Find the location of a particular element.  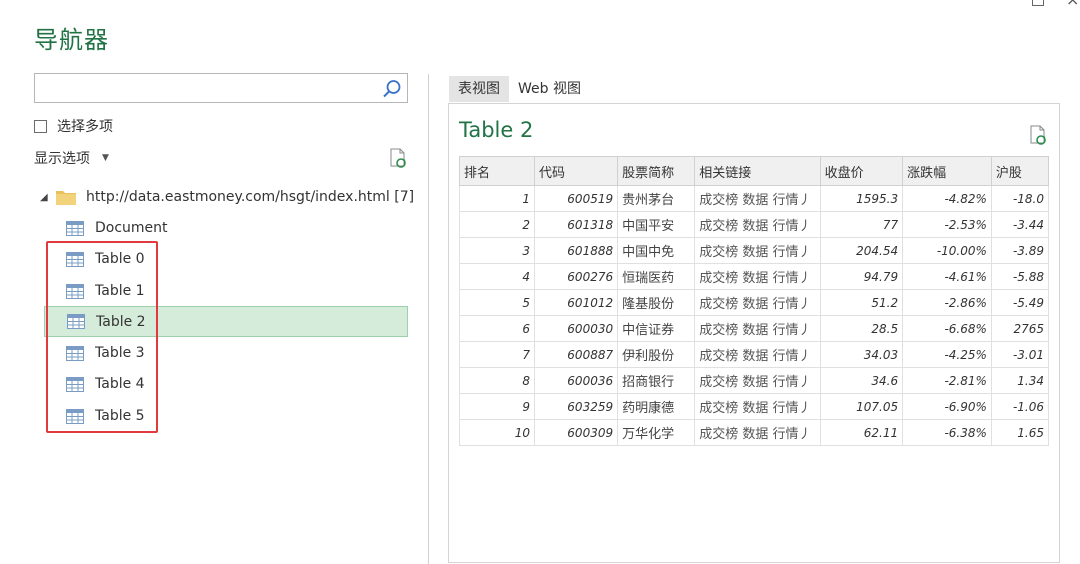

table-cell: 94.79 is located at coordinates (861, 276).